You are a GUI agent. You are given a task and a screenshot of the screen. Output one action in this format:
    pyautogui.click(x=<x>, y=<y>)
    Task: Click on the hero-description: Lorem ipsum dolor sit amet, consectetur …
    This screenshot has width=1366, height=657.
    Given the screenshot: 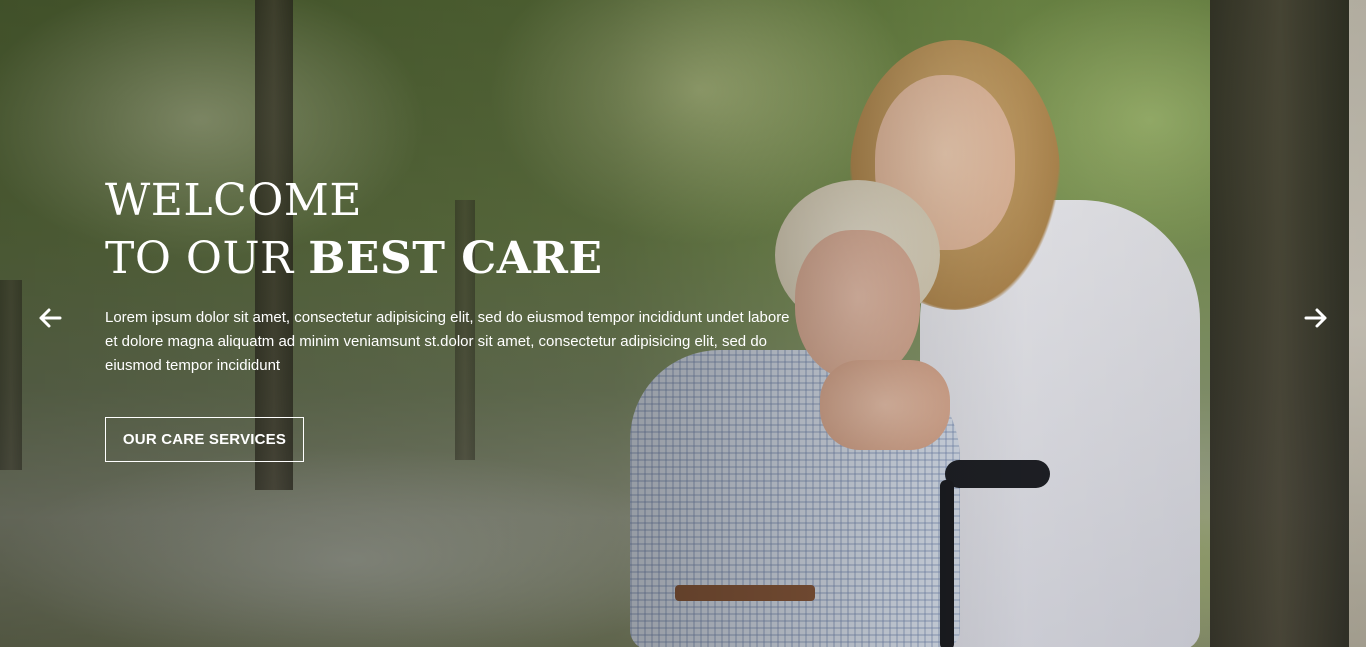 What is the action you would take?
    pyautogui.click(x=447, y=341)
    